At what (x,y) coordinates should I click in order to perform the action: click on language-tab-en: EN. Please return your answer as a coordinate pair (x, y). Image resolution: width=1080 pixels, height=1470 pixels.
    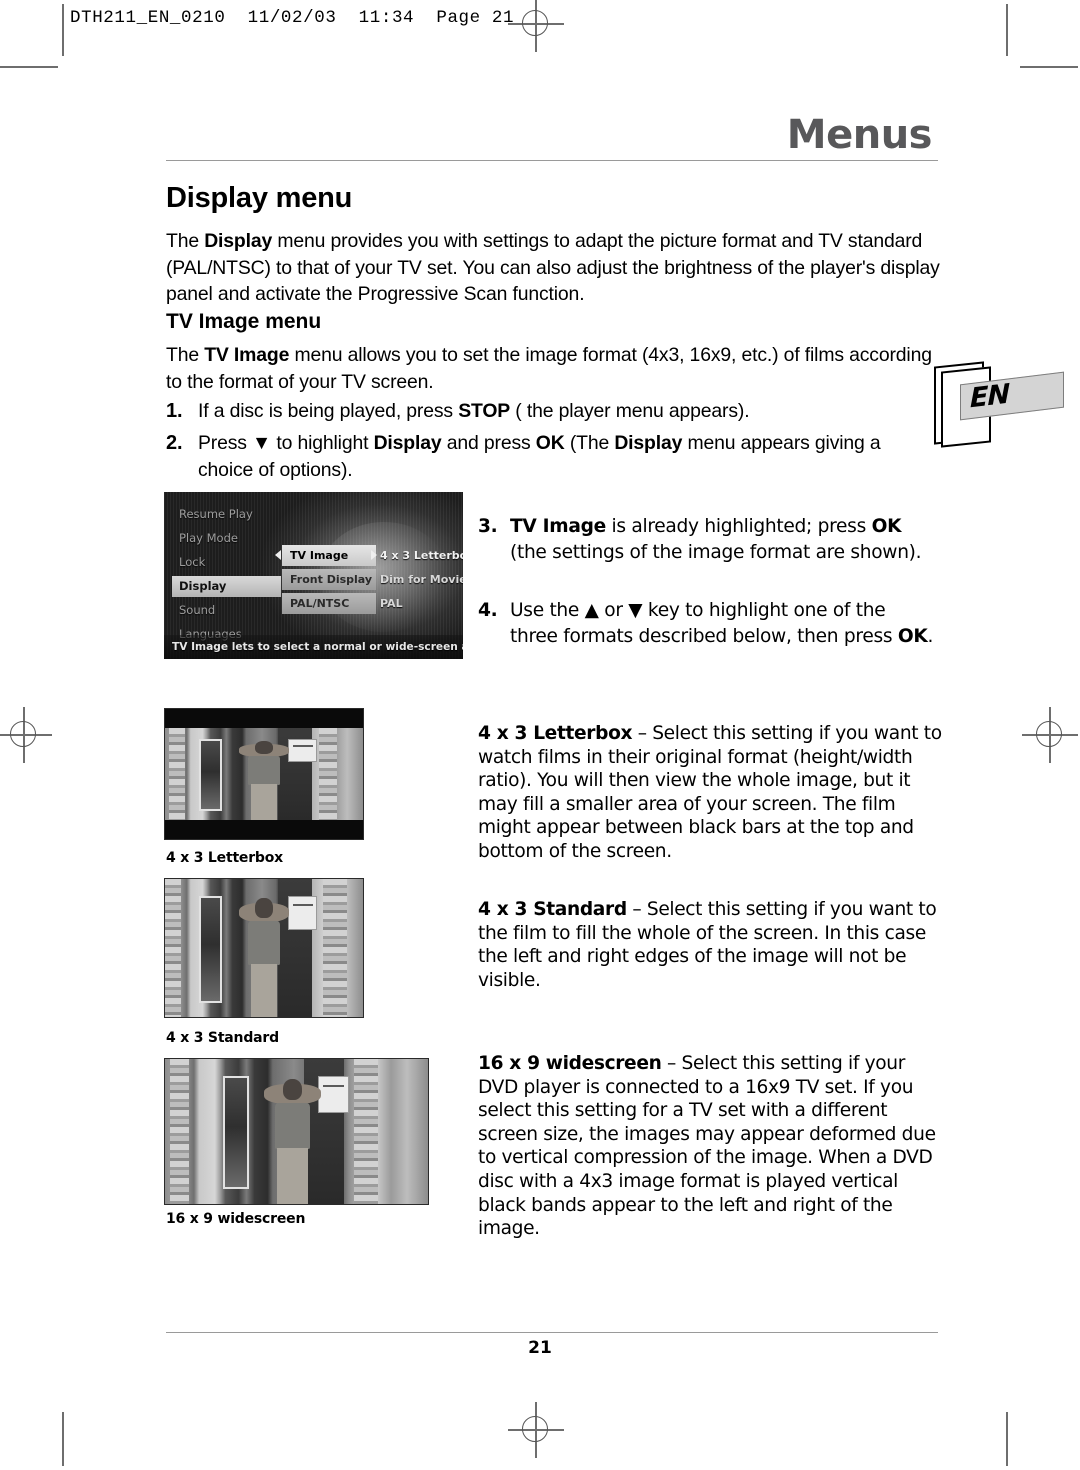
    Looking at the image, I should click on (998, 404).